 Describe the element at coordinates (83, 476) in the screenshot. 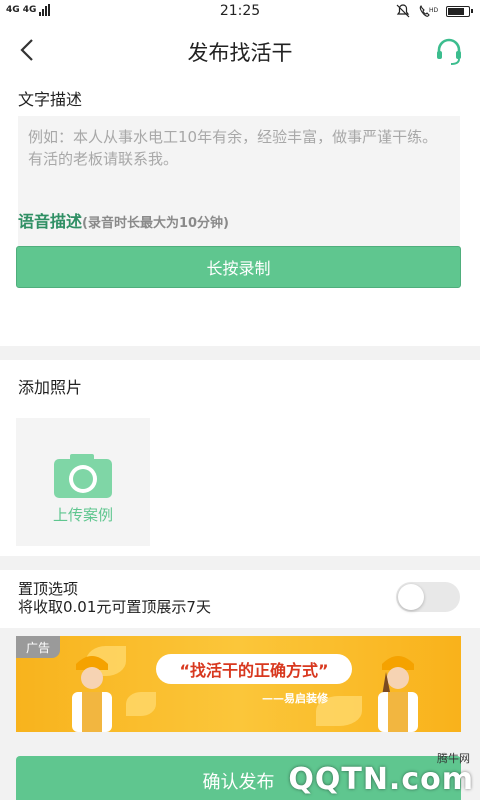

I see `camera-icon` at that location.